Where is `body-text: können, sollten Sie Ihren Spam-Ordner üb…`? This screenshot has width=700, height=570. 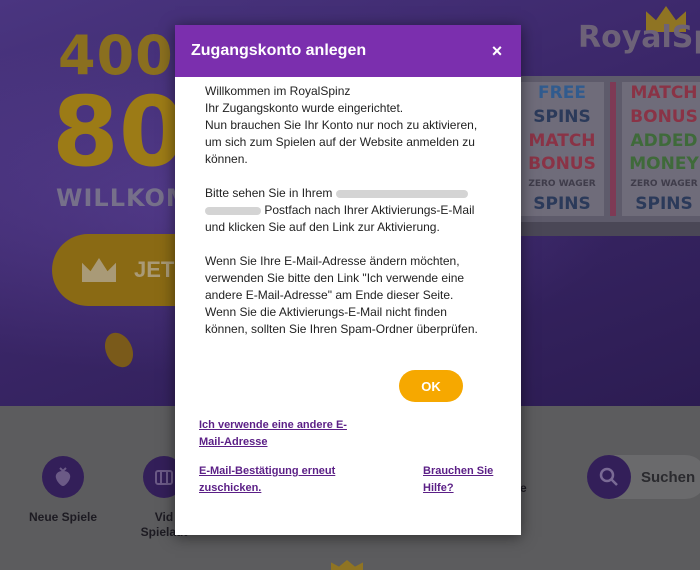
body-text: können, sollten Sie Ihren Spam-Ordner üb… is located at coordinates (341, 329).